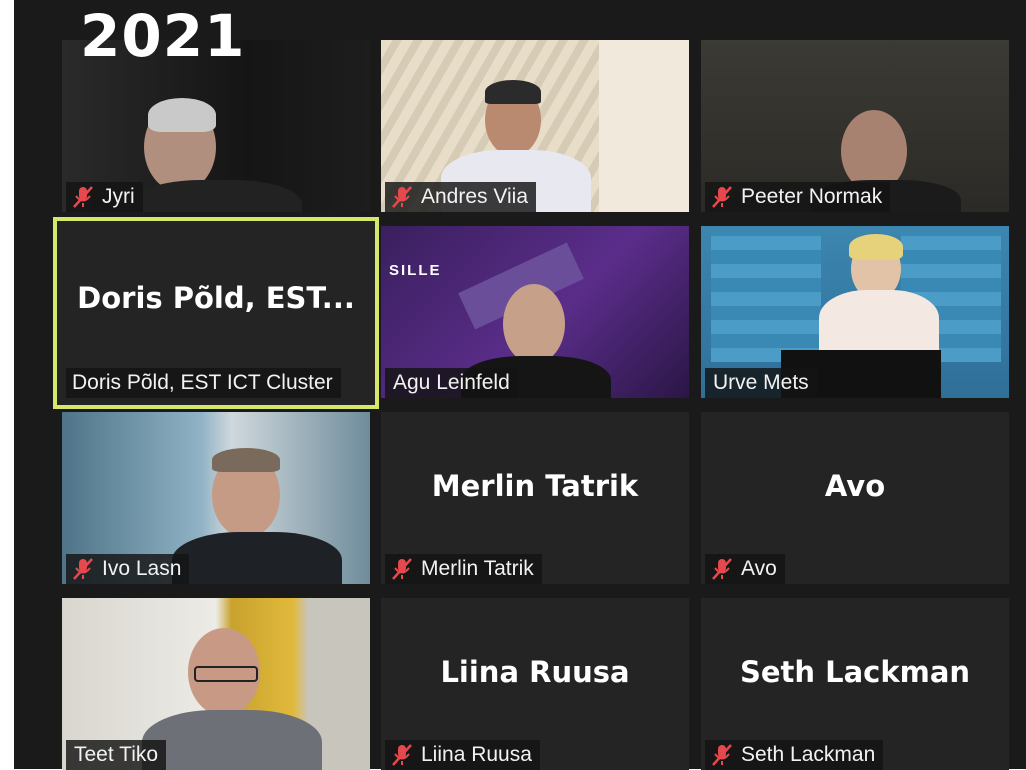 Image resolution: width=1026 pixels, height=770 pixels. I want to click on participant-name-tag: Urve Mets, so click(761, 383).